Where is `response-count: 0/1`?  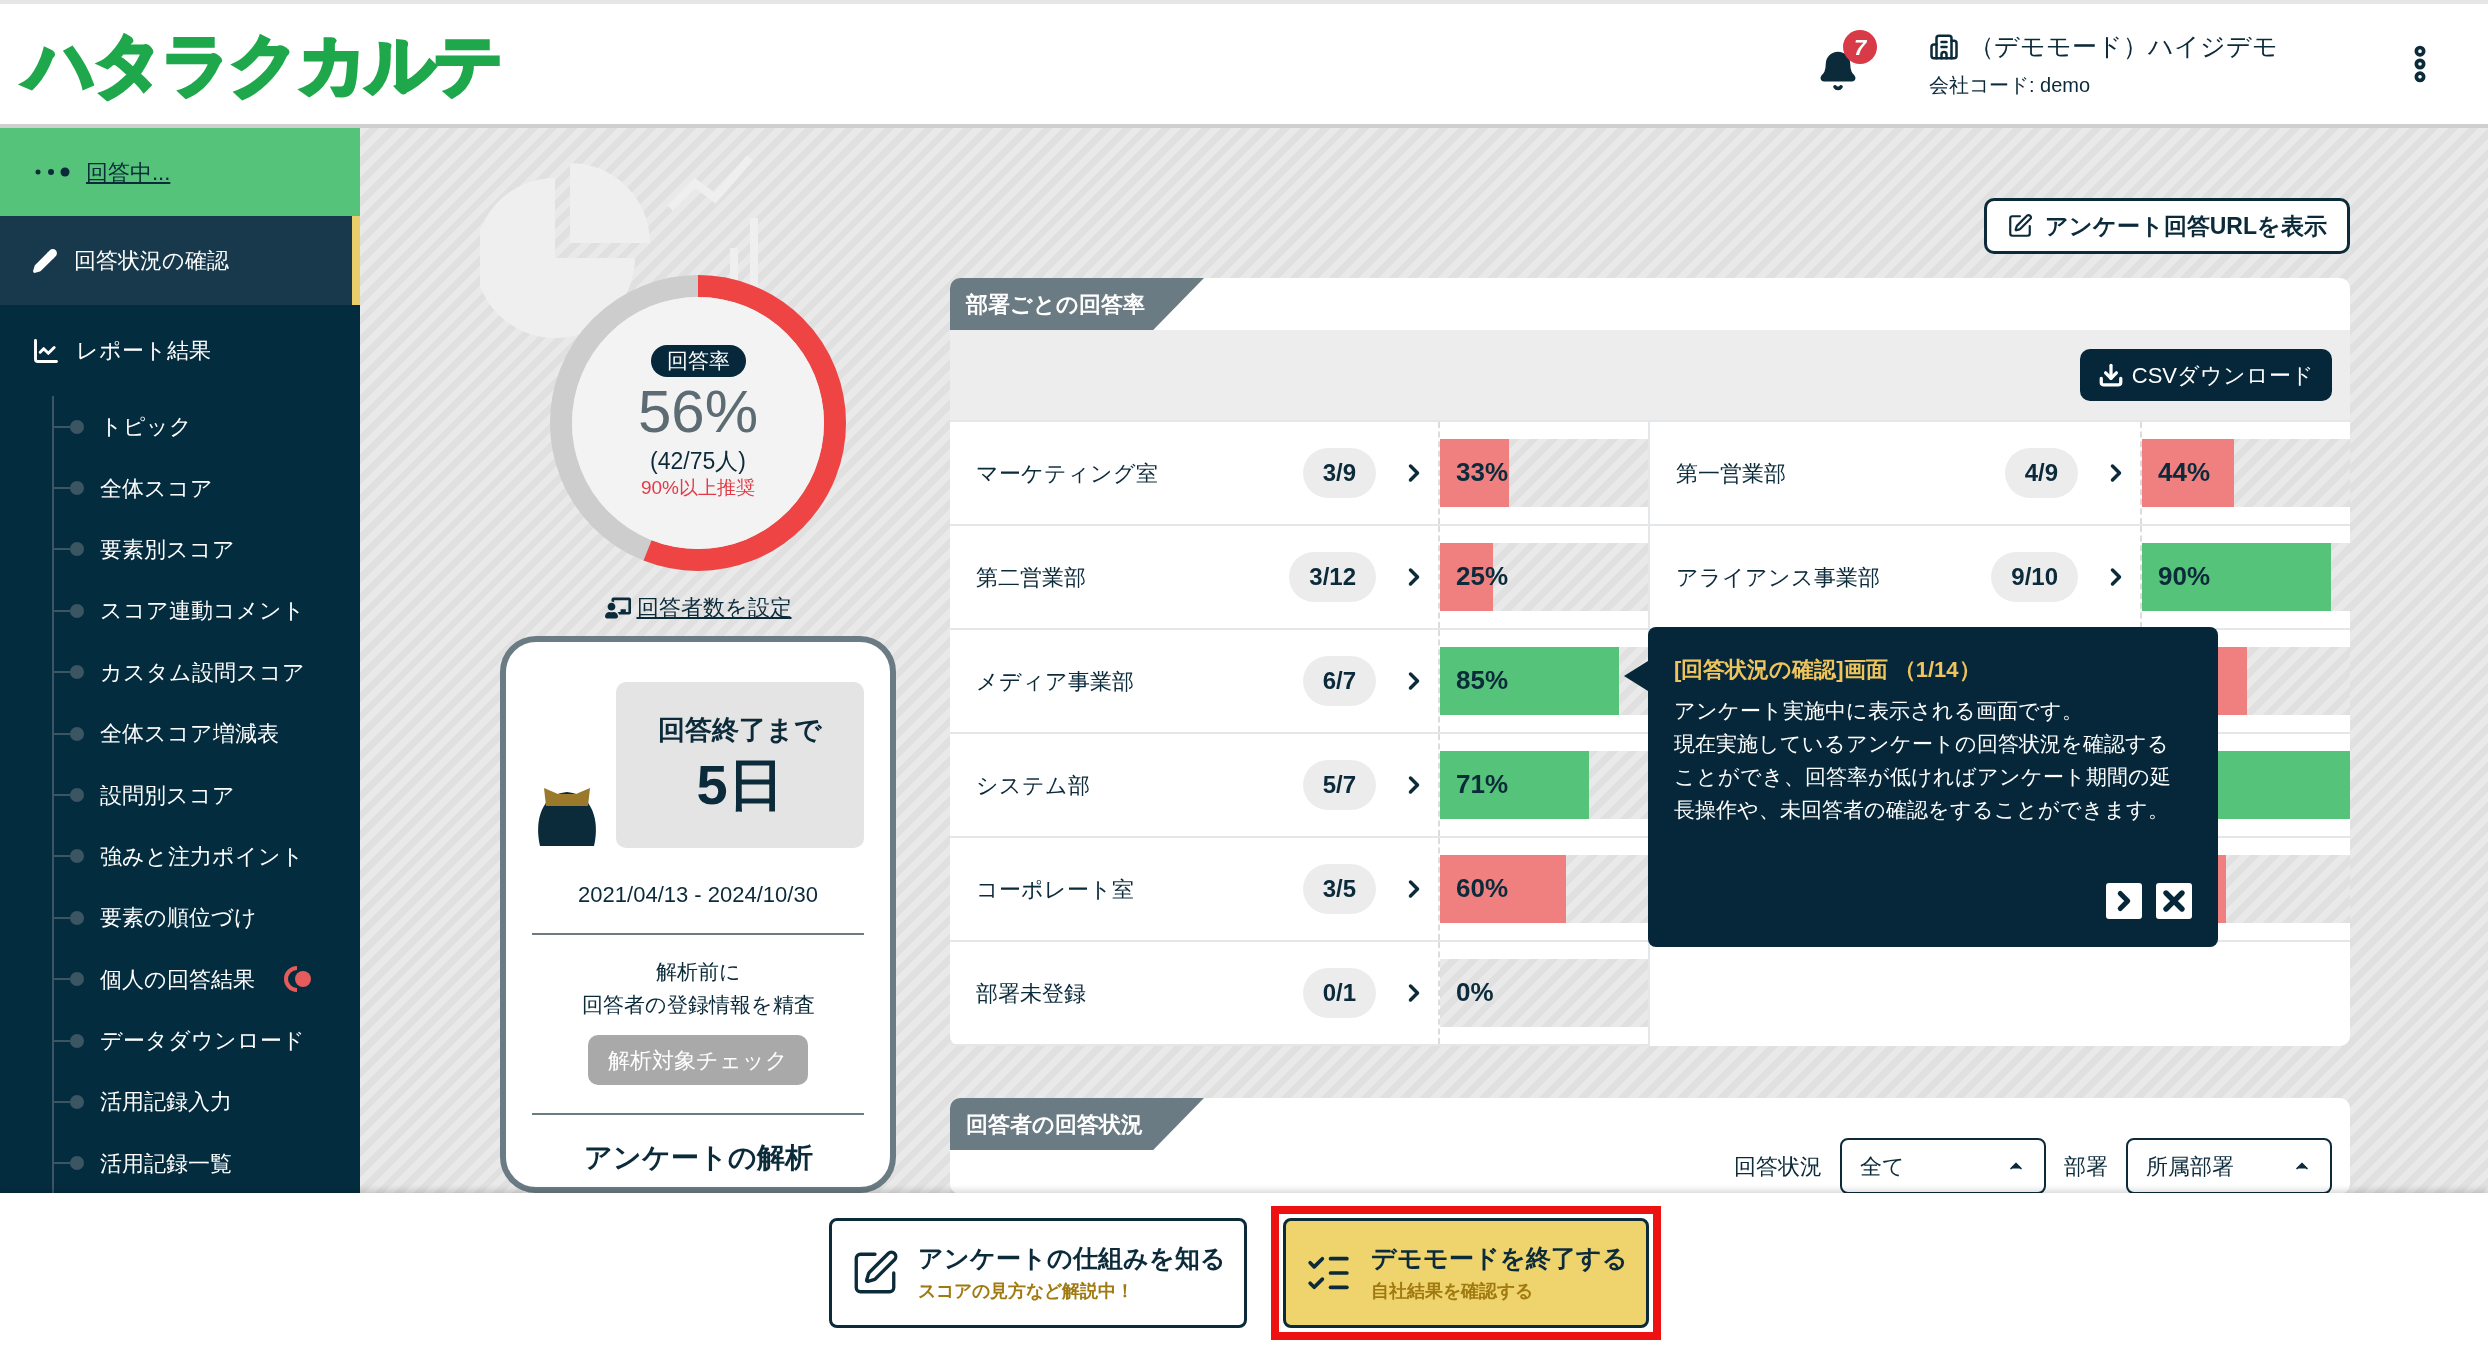
response-count: 0/1 is located at coordinates (1339, 993).